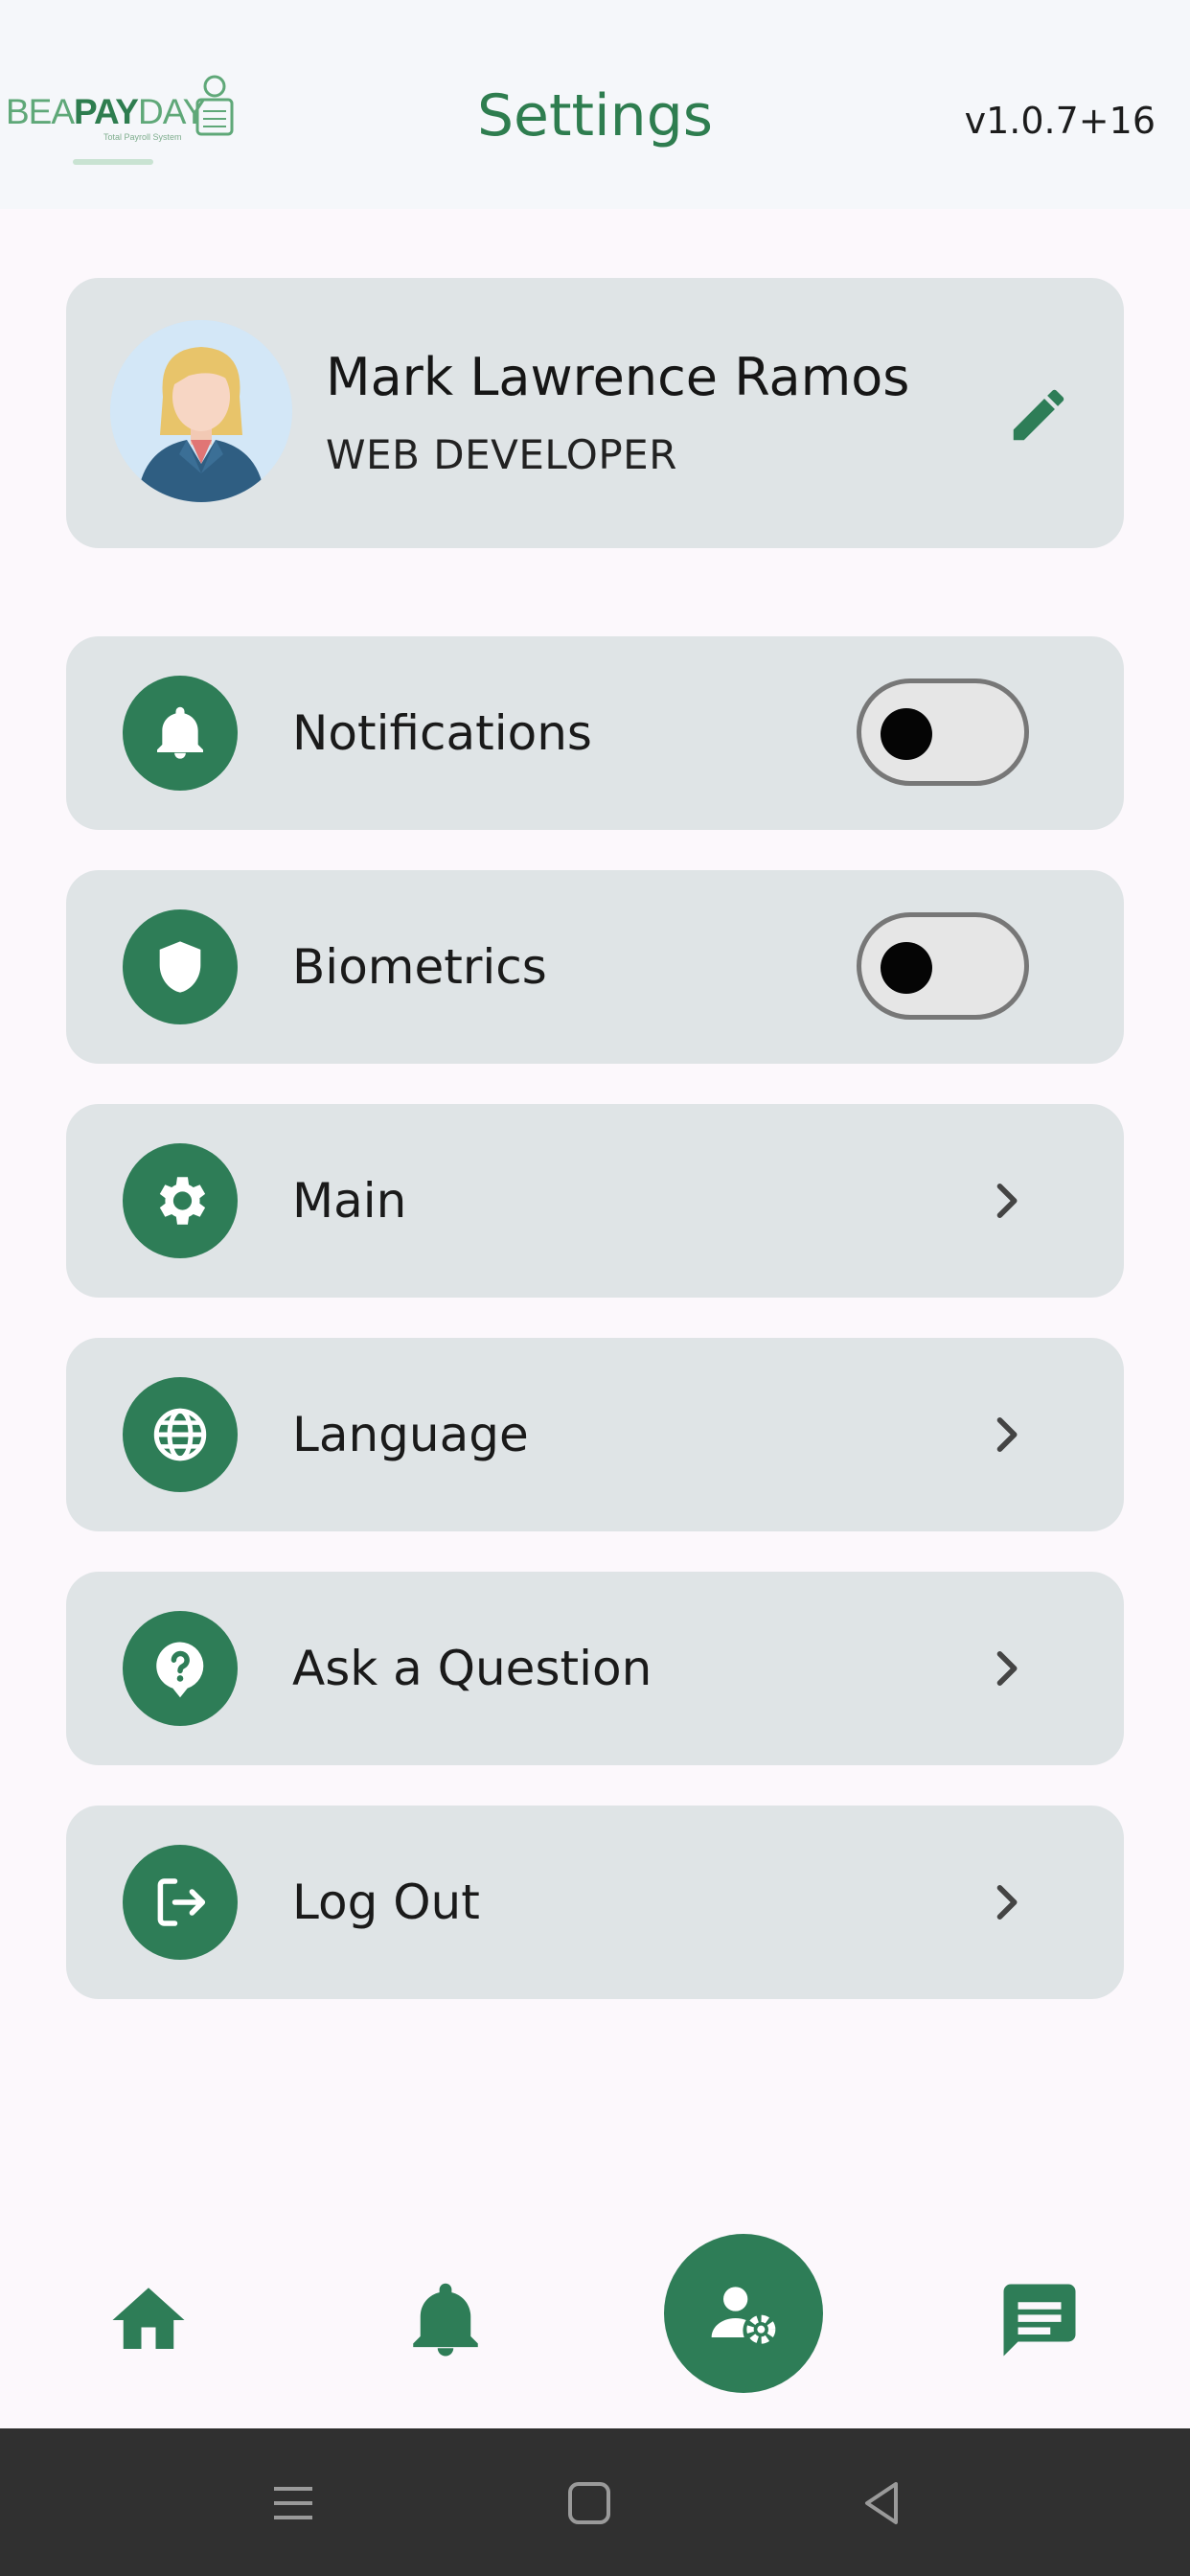 The image size is (1190, 2576). I want to click on biometrics-toggle, so click(943, 966).